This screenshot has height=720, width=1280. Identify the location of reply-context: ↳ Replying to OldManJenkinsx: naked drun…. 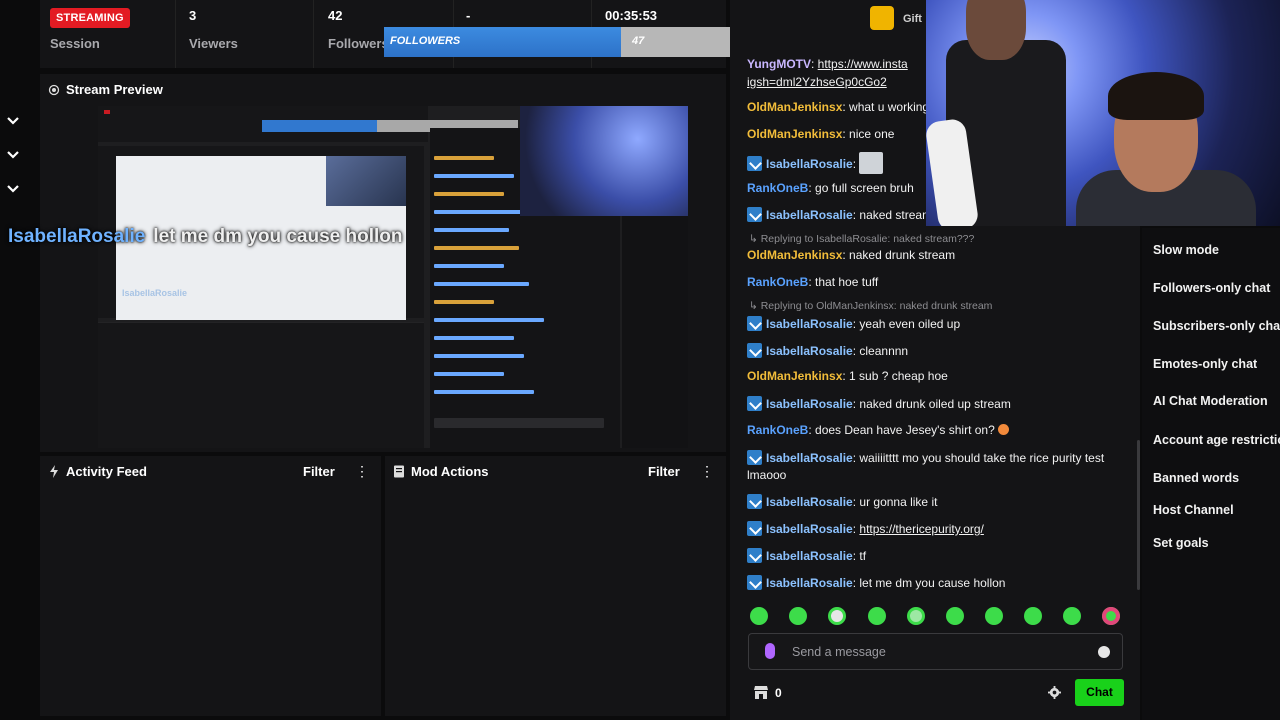
(870, 306).